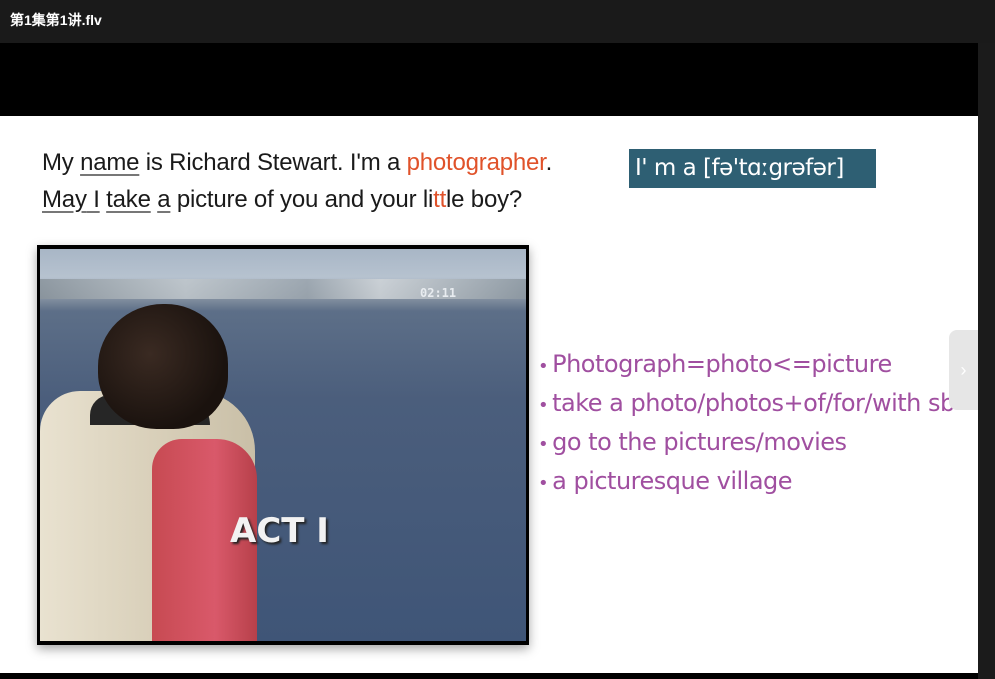  I want to click on title-bar: 第1集第1讲.flv, so click(497, 21).